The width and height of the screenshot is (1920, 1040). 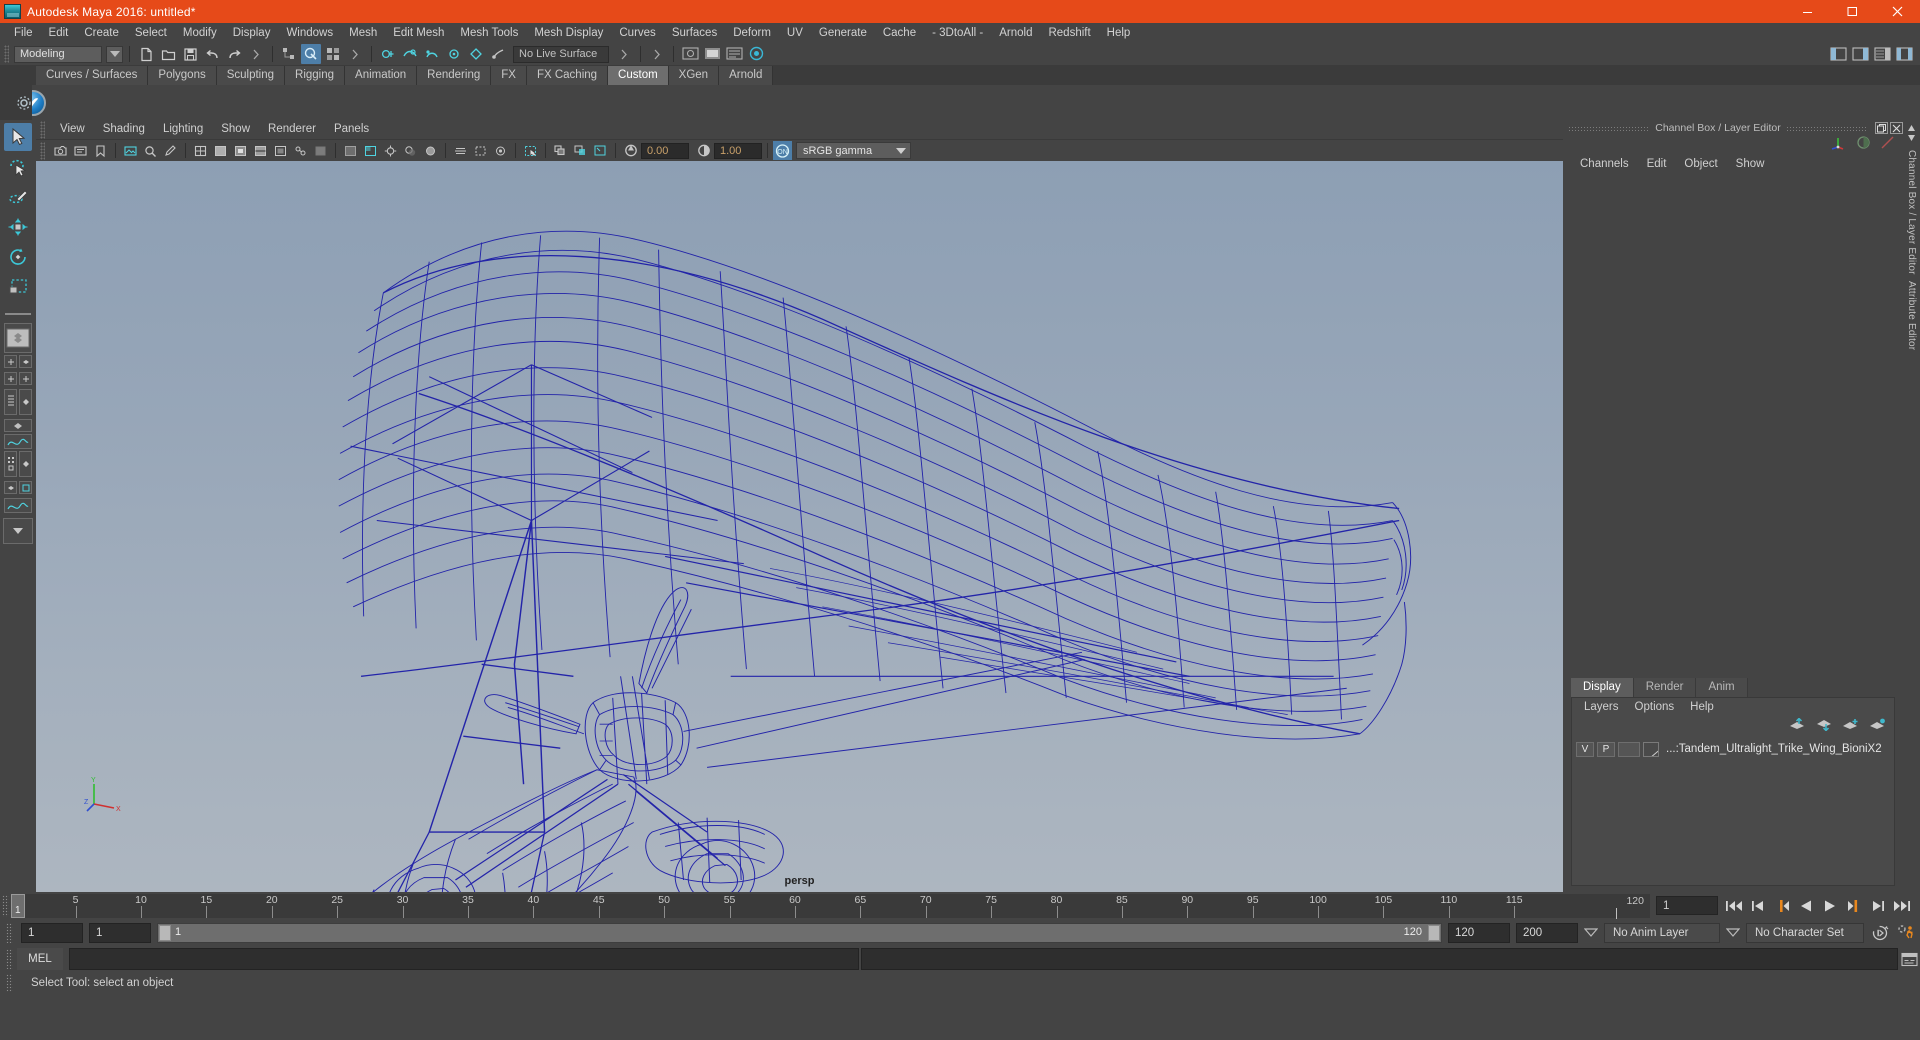 I want to click on menuset-dropdown-arrow, so click(x=114, y=54).